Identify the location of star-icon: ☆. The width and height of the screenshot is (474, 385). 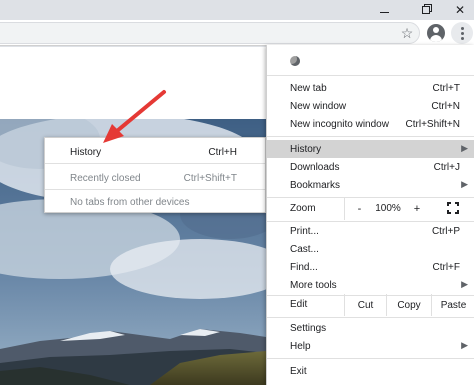
(407, 33).